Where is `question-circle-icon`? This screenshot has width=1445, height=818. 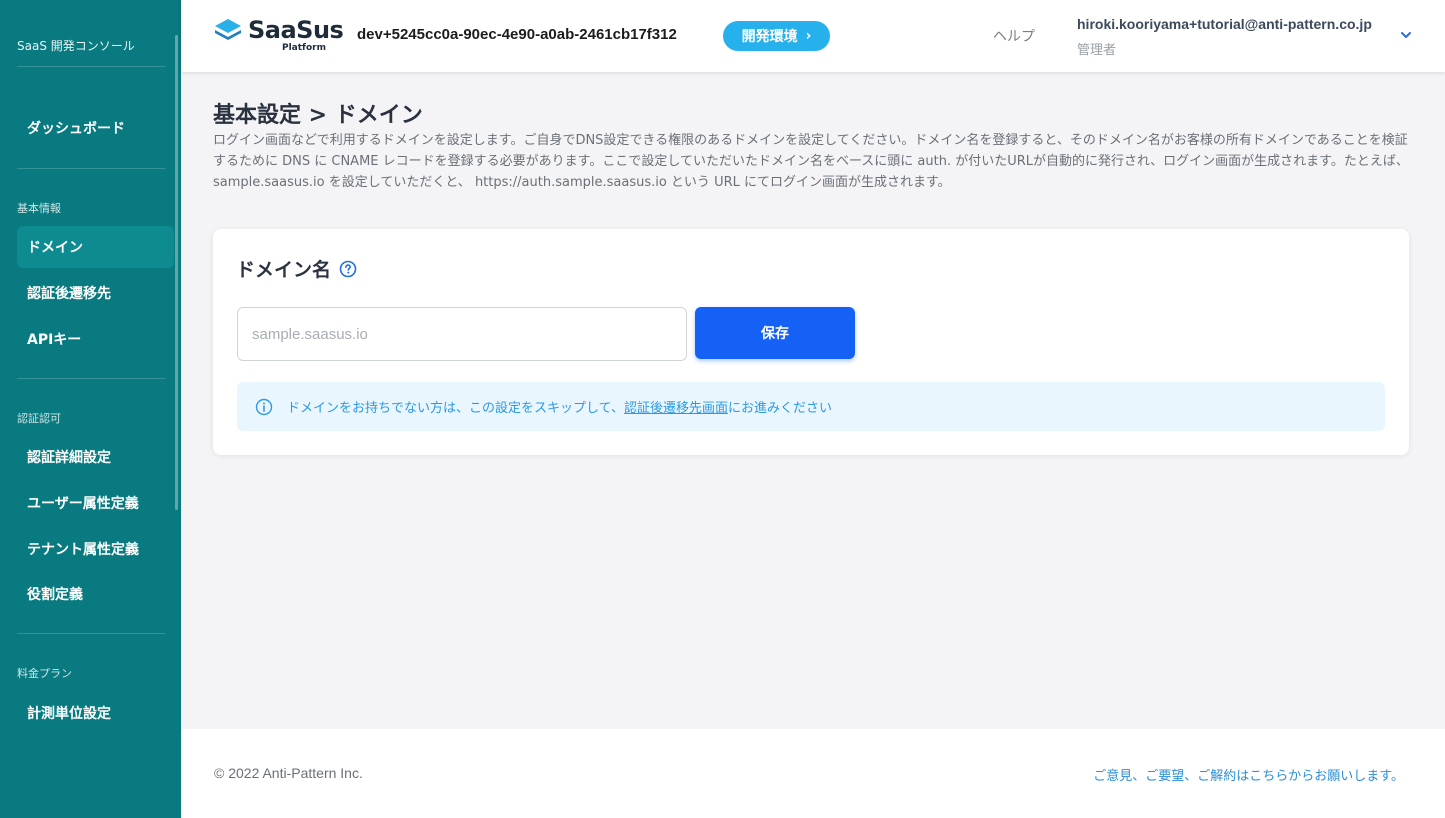 question-circle-icon is located at coordinates (348, 269).